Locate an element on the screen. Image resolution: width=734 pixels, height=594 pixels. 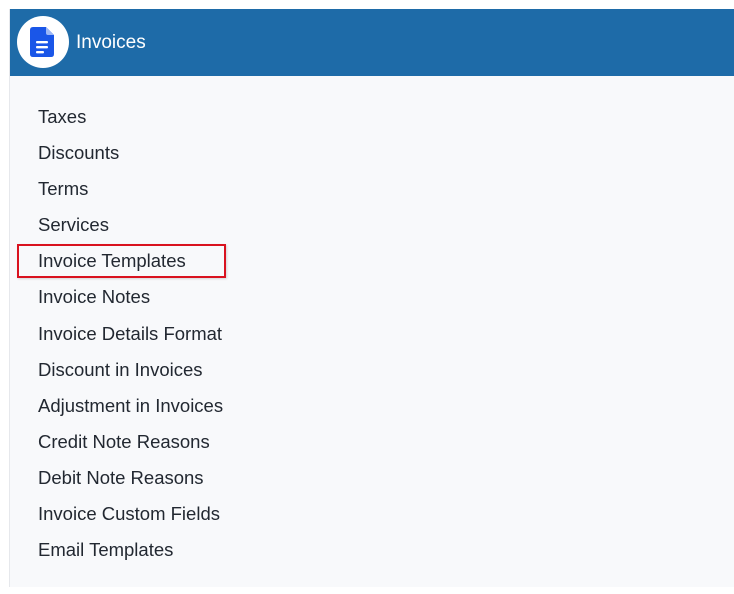
menu-item-terms: Terms is located at coordinates (372, 189).